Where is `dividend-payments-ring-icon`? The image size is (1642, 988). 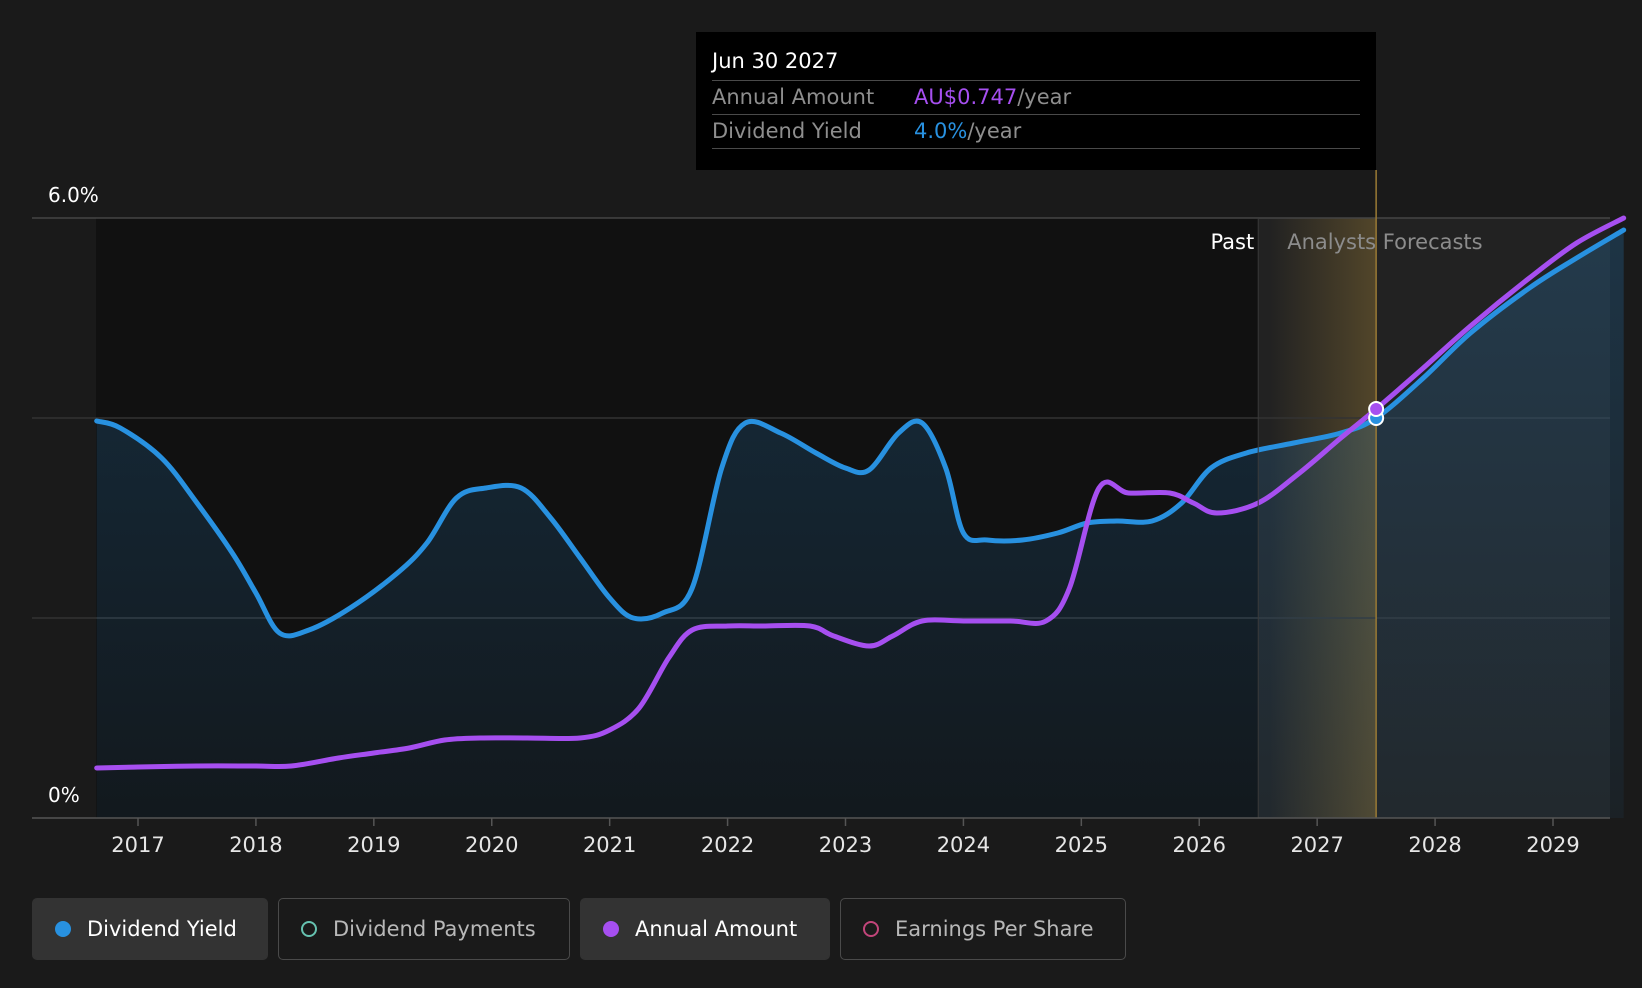
dividend-payments-ring-icon is located at coordinates (309, 929).